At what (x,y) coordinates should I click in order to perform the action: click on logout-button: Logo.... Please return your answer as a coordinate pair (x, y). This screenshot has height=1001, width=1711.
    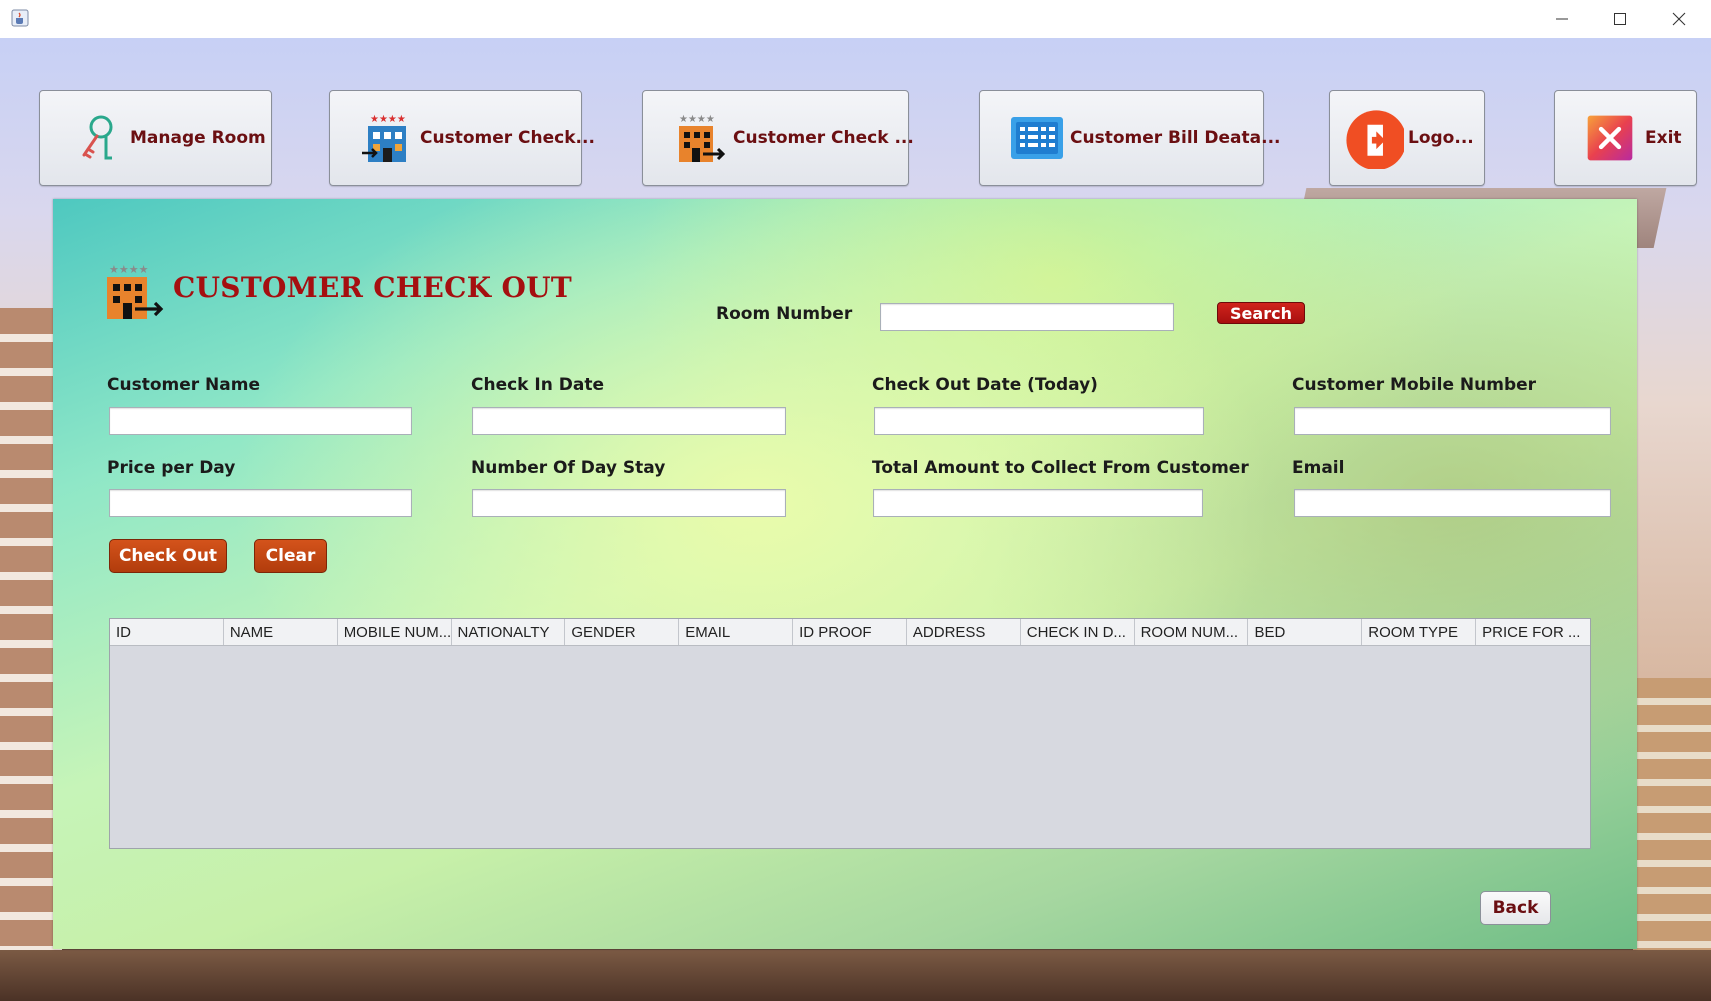
    Looking at the image, I should click on (1407, 138).